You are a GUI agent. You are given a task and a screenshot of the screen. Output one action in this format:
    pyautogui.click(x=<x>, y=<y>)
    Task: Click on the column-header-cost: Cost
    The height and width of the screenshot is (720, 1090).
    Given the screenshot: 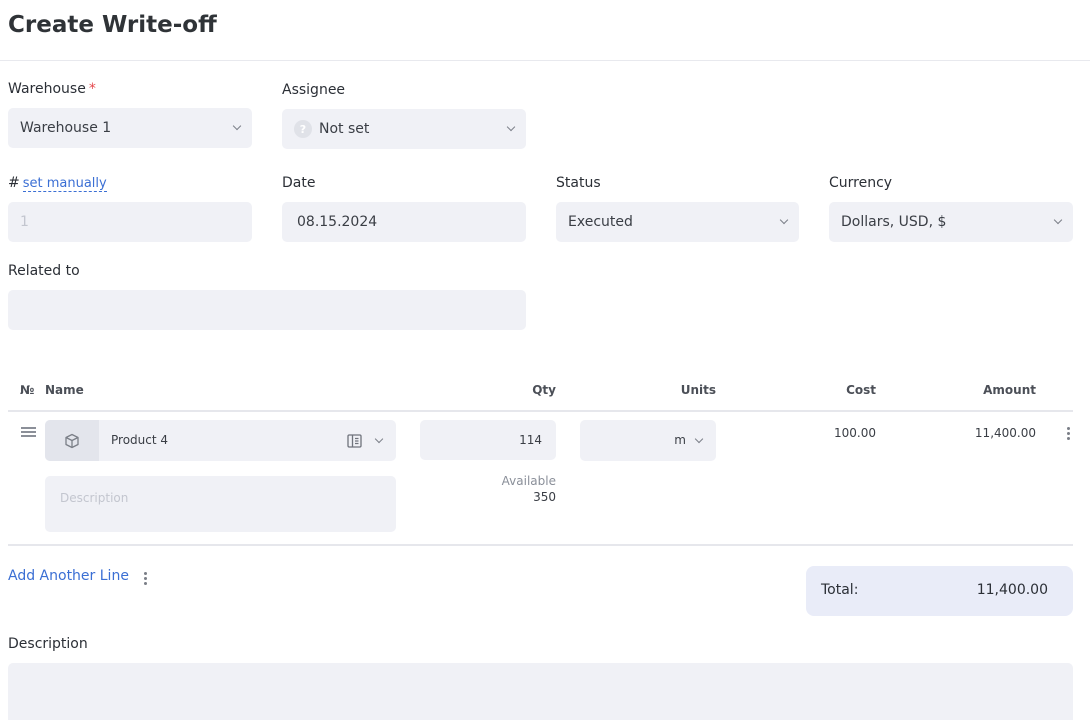 What is the action you would take?
    pyautogui.click(x=861, y=390)
    